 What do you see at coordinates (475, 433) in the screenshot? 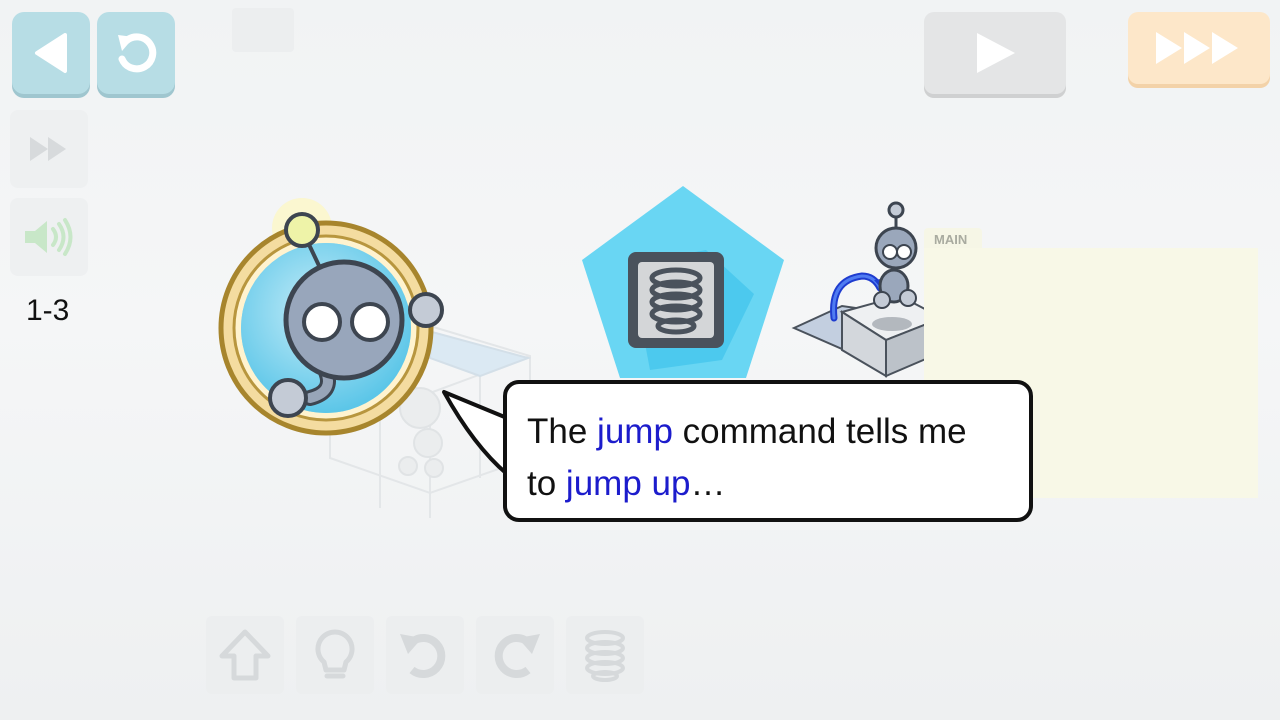
I see `speech-bubble-tail` at bounding box center [475, 433].